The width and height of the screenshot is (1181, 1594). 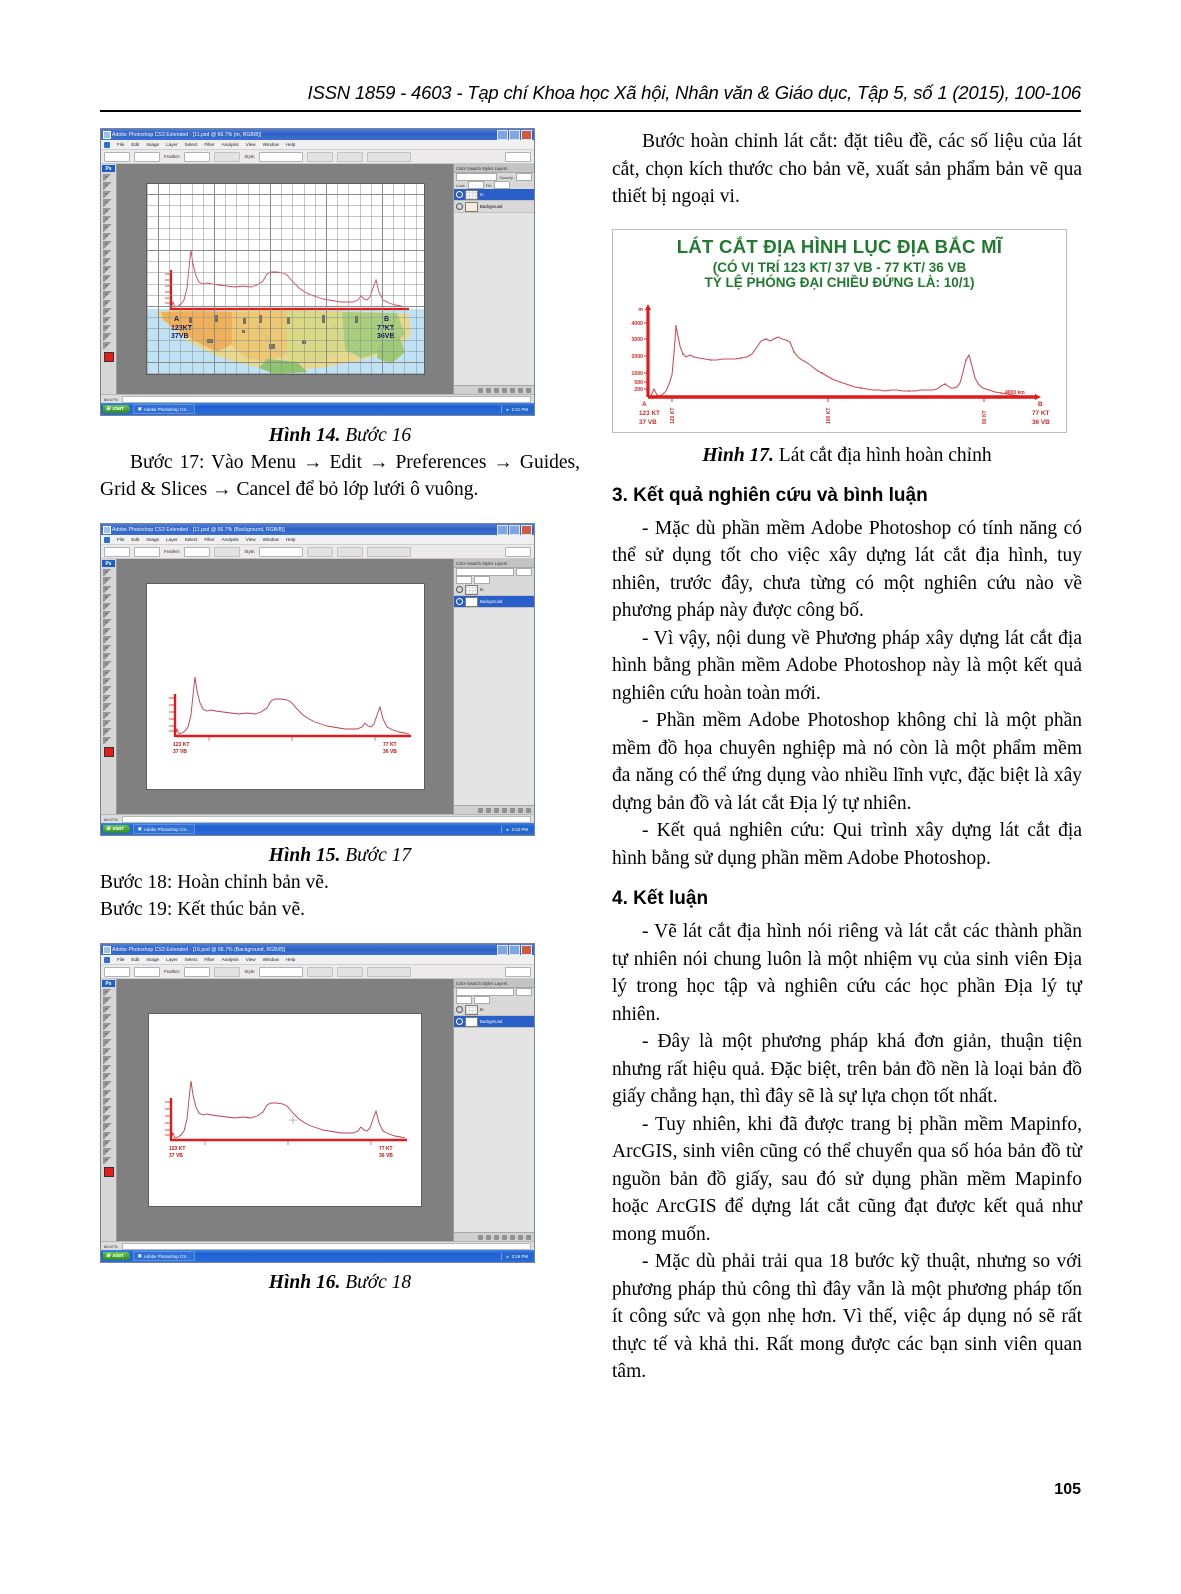 What do you see at coordinates (488, 1237) in the screenshot?
I see `layer-style-icon` at bounding box center [488, 1237].